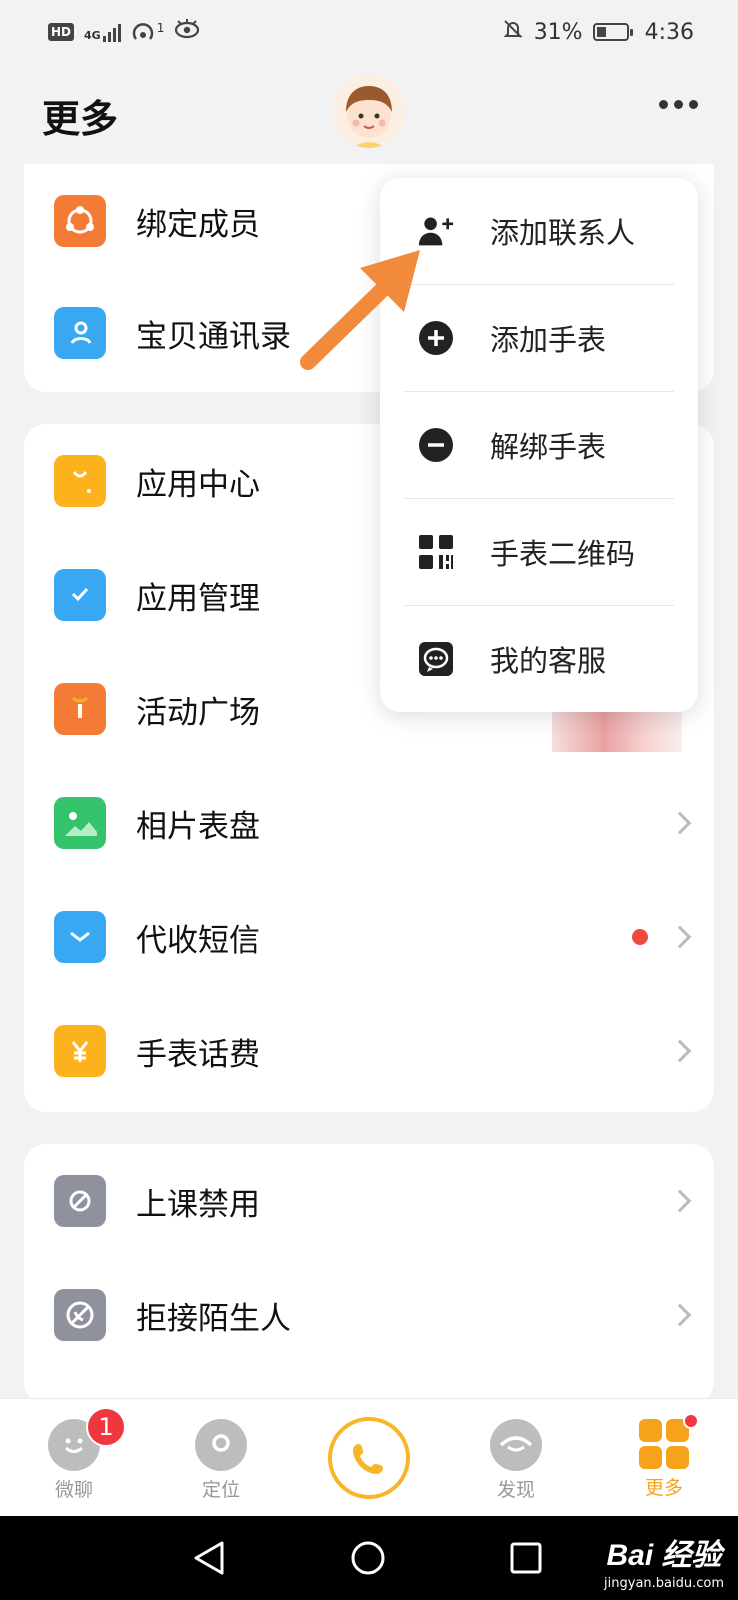  Describe the element at coordinates (80, 823) in the screenshot. I see `photo-icon` at that location.